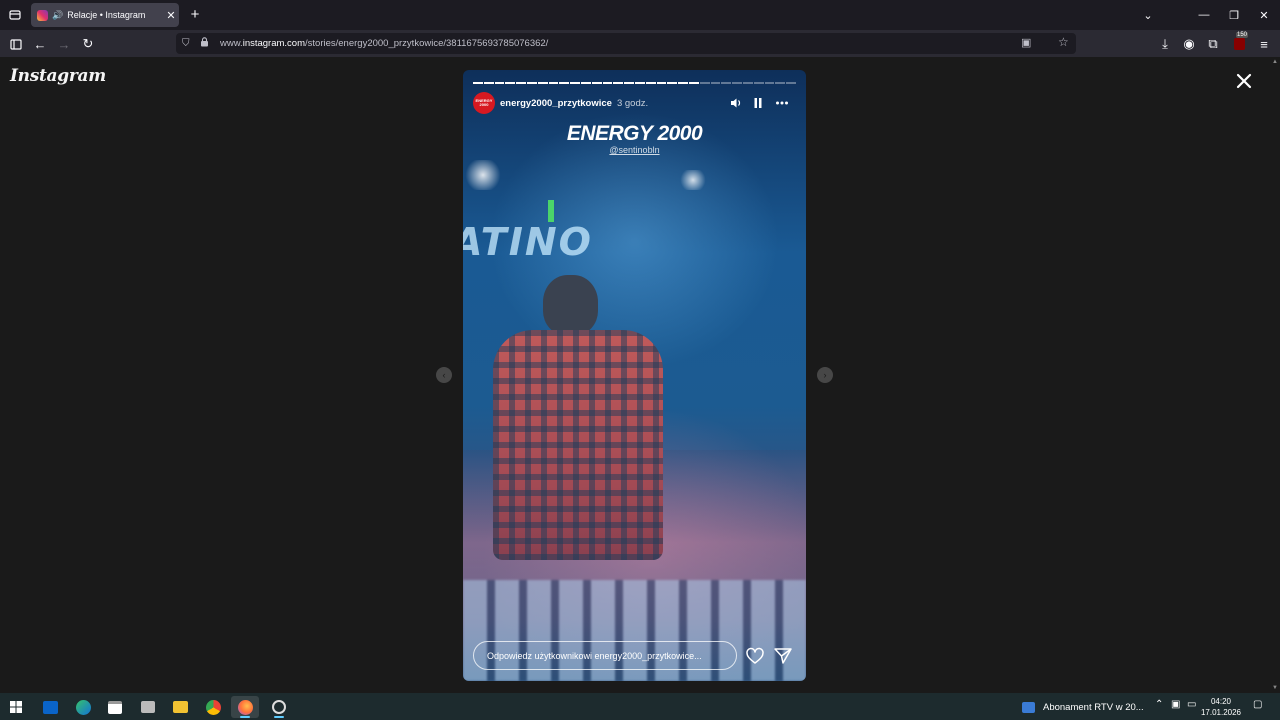 This screenshot has width=1280, height=720. I want to click on windows-logo-icon, so click(16, 707).